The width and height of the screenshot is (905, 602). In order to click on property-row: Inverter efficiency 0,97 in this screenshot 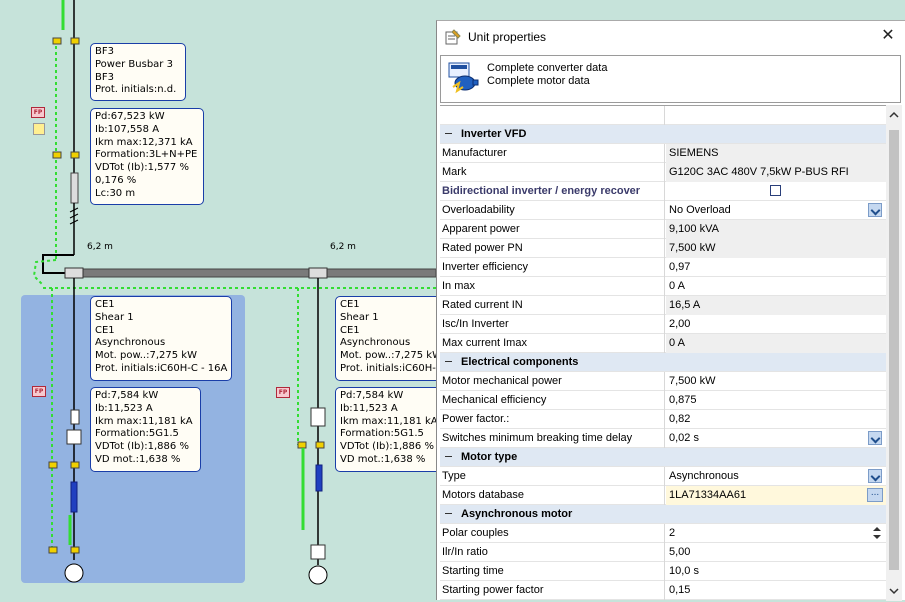, I will do `click(663, 267)`.